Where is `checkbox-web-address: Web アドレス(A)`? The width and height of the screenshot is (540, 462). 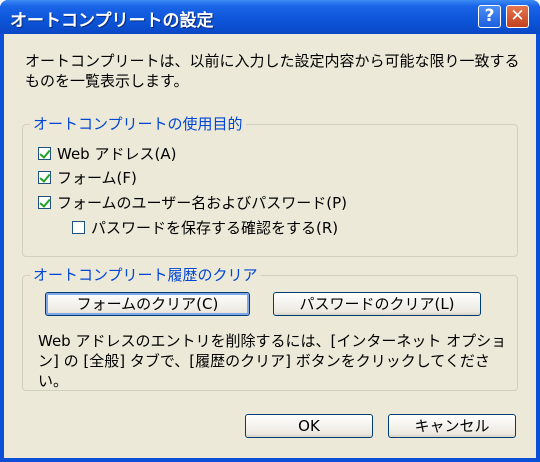 checkbox-web-address: Web アドレス(A) is located at coordinates (107, 153).